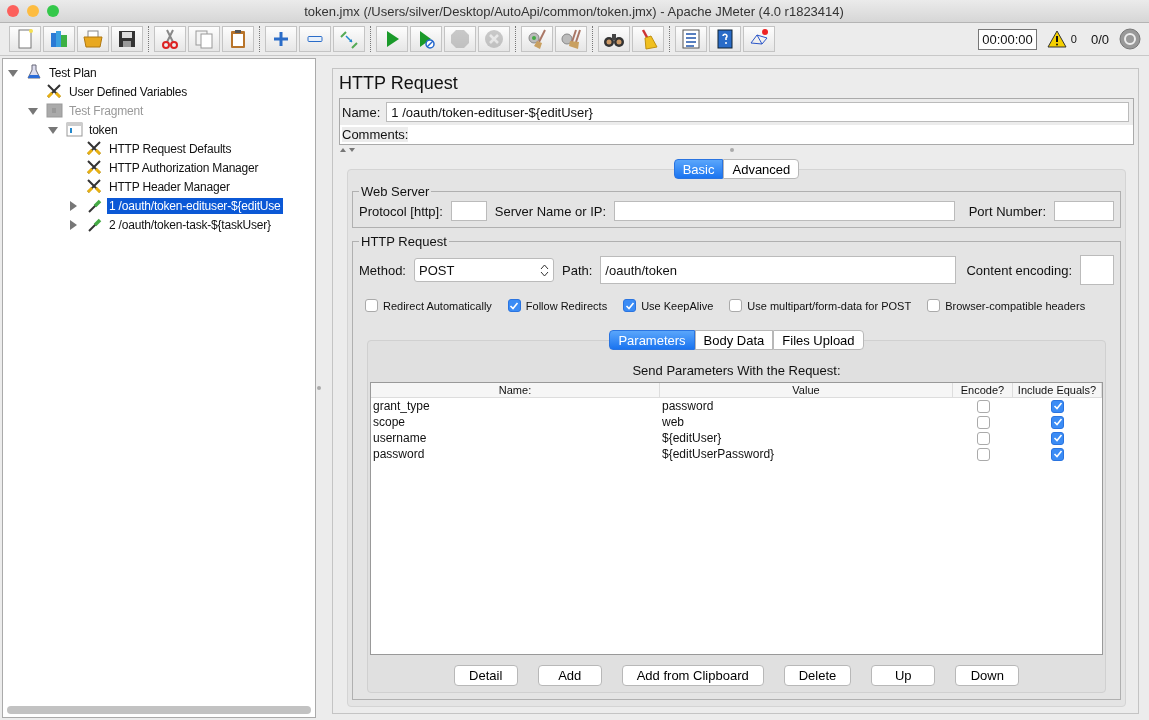 This screenshot has height=720, width=1149. I want to click on scissors-button, so click(170, 39).